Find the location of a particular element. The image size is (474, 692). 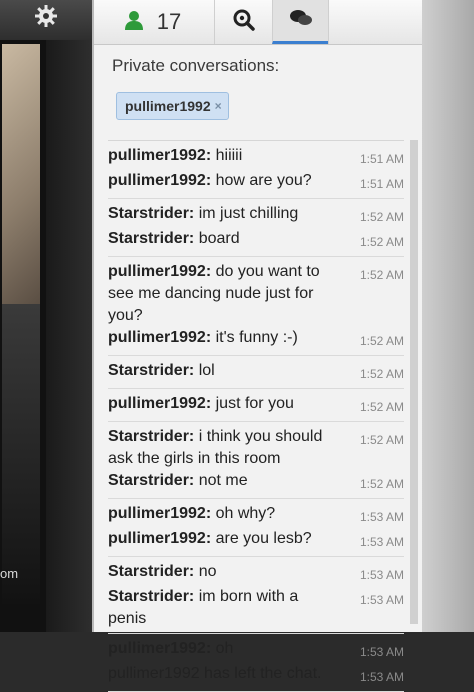

message-body: pullimer1992: how are you? is located at coordinates (227, 181).